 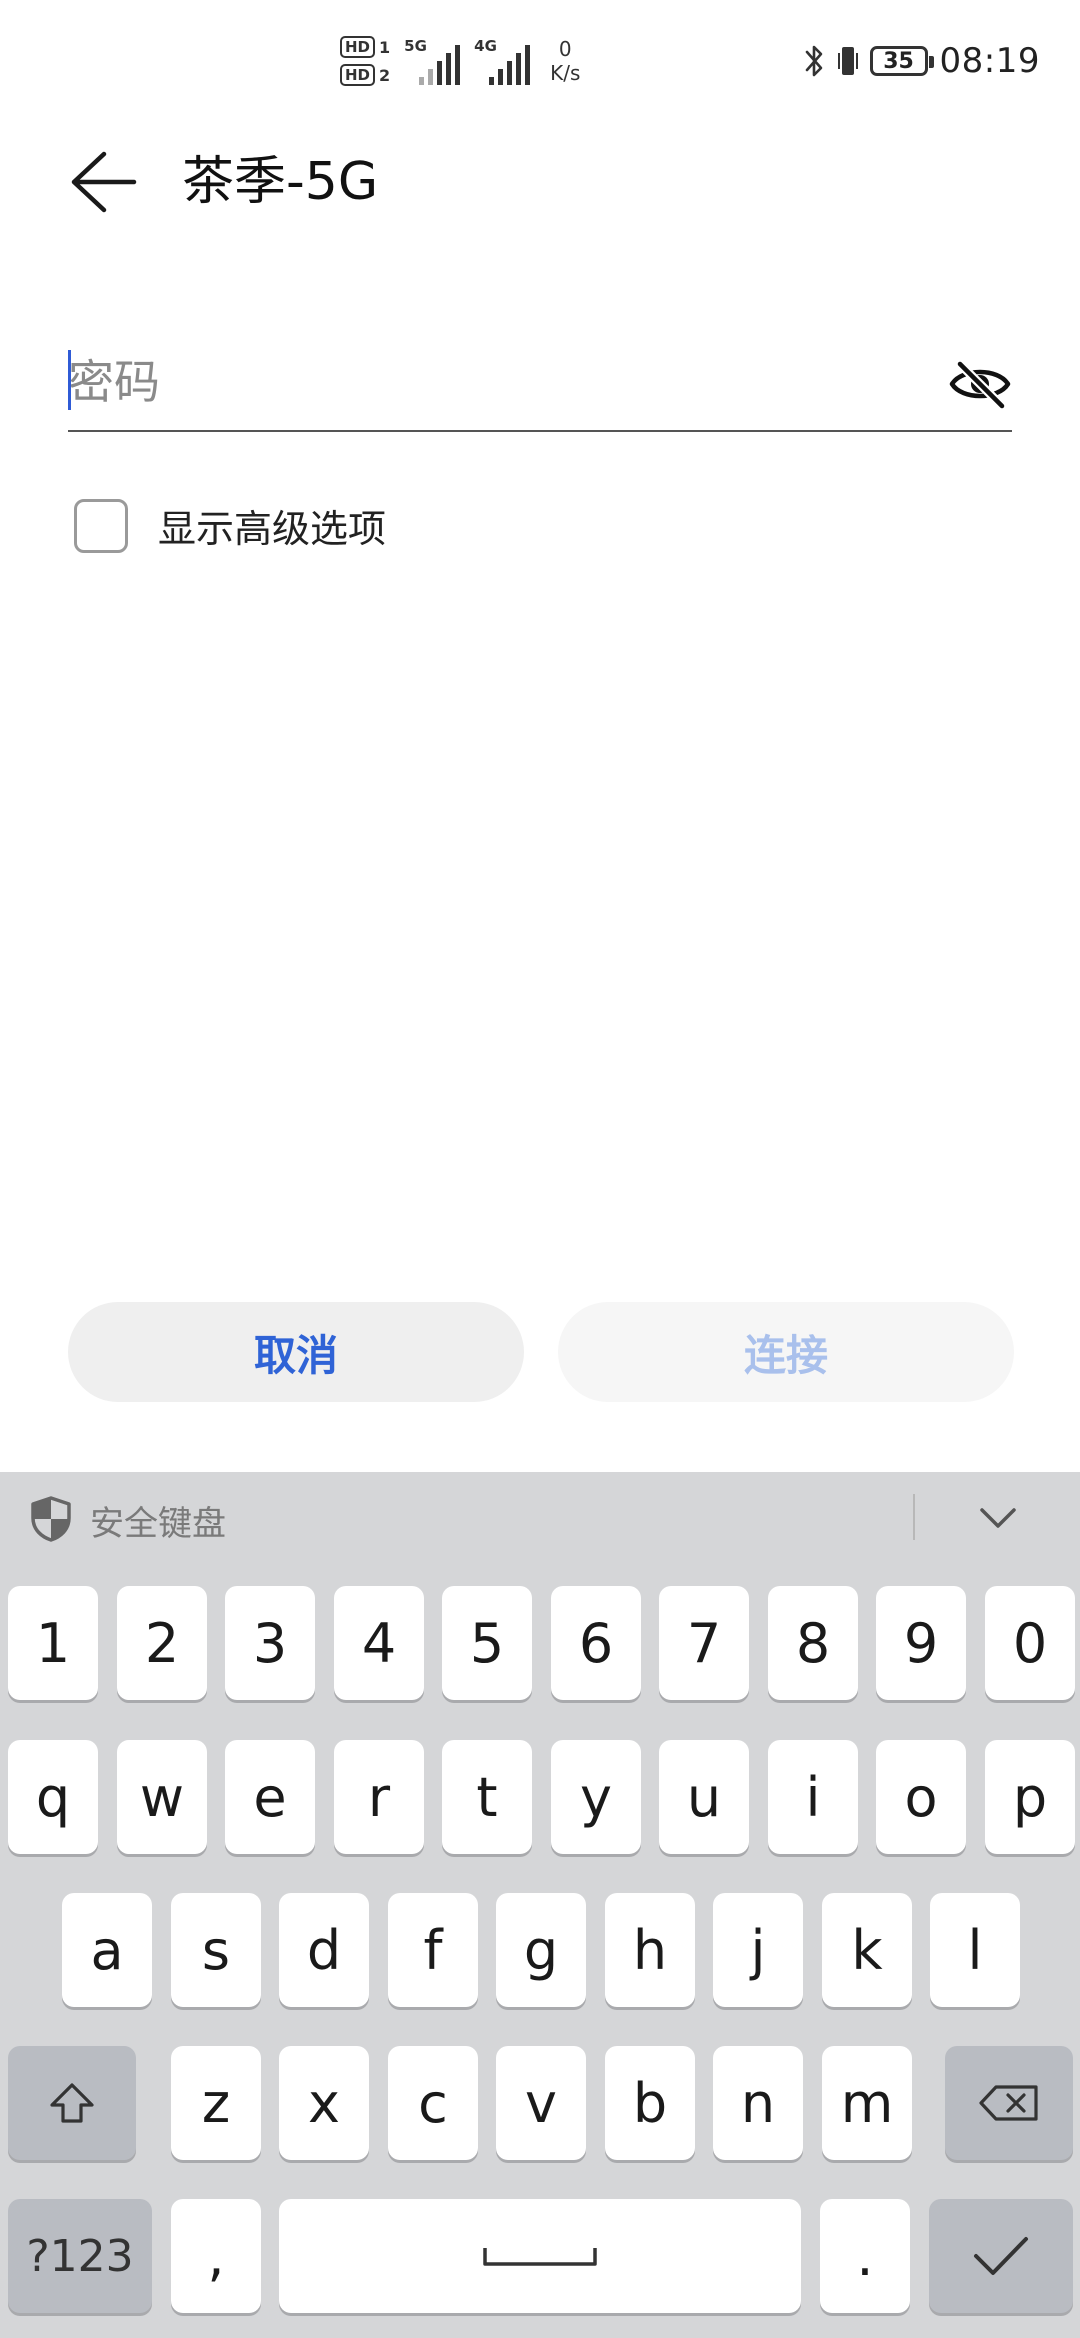 What do you see at coordinates (541, 2103) in the screenshot?
I see `key-v: v` at bounding box center [541, 2103].